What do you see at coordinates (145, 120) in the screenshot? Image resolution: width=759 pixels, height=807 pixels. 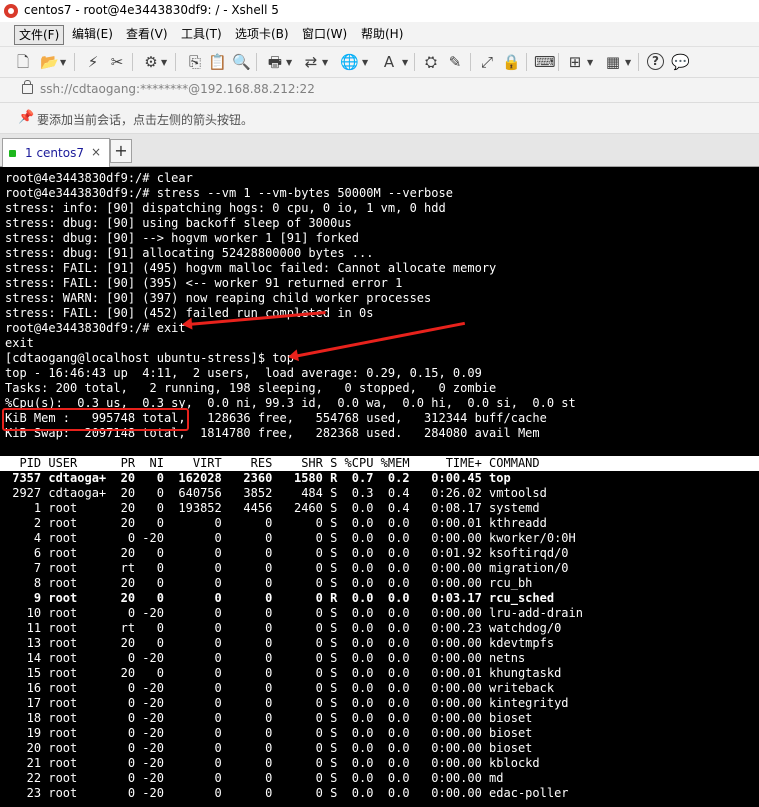 I see `session-hint-text: 要添加当前会话，点击左侧的箭头按钮。` at bounding box center [145, 120].